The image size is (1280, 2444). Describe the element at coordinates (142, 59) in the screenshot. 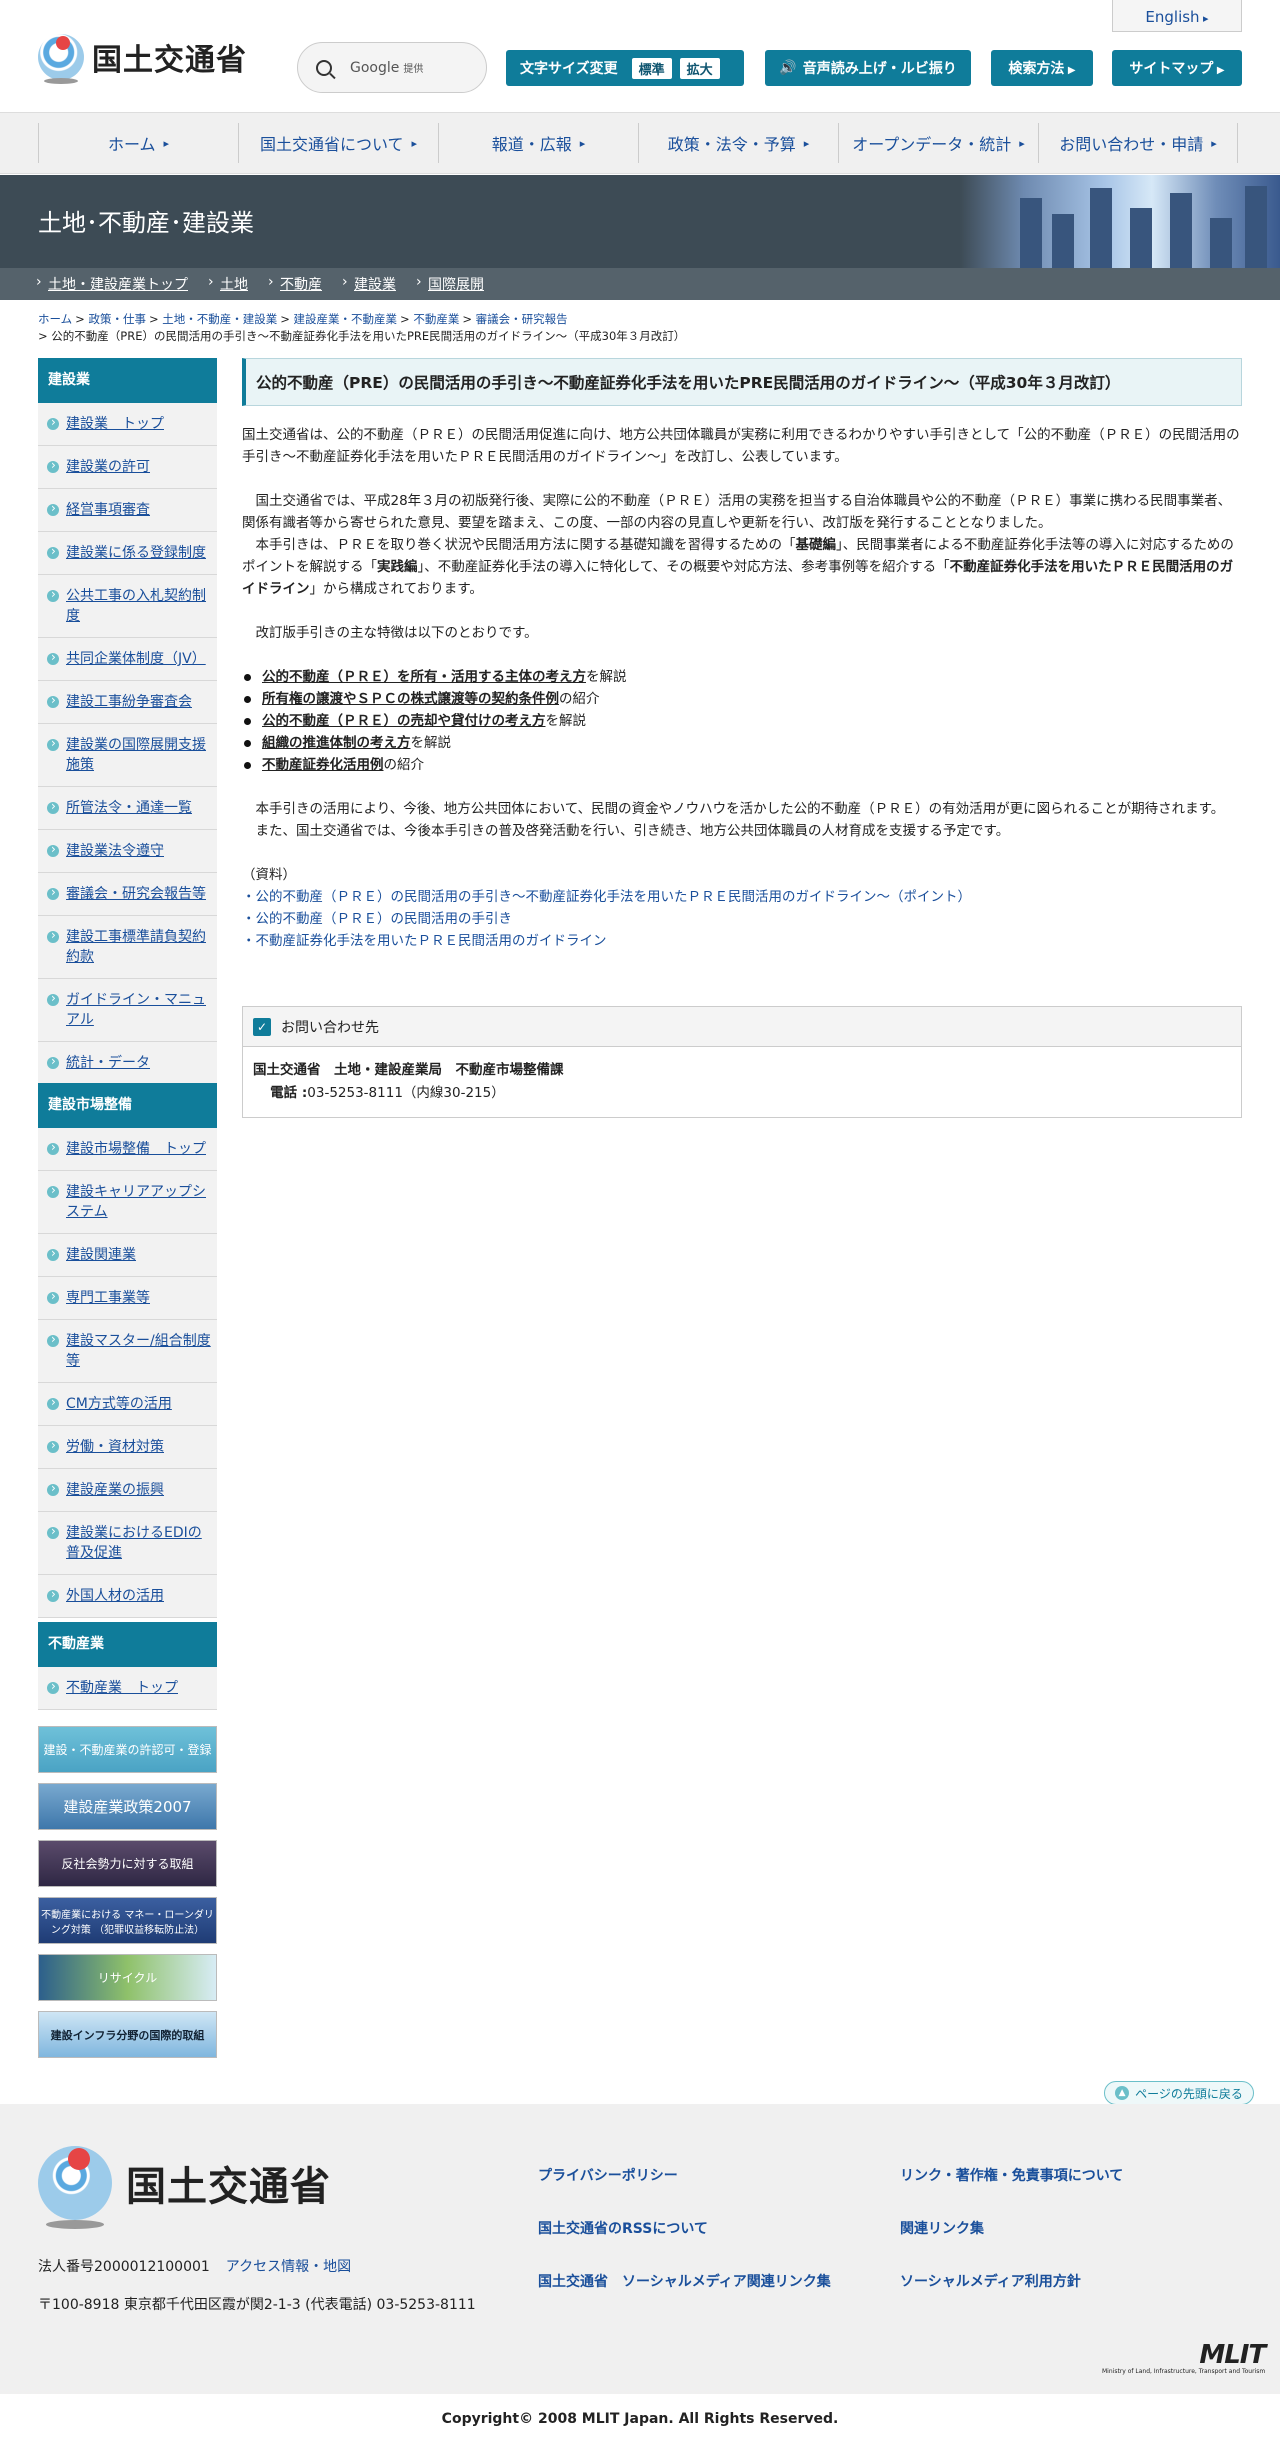

I see `site-logo: 国土交通省` at that location.